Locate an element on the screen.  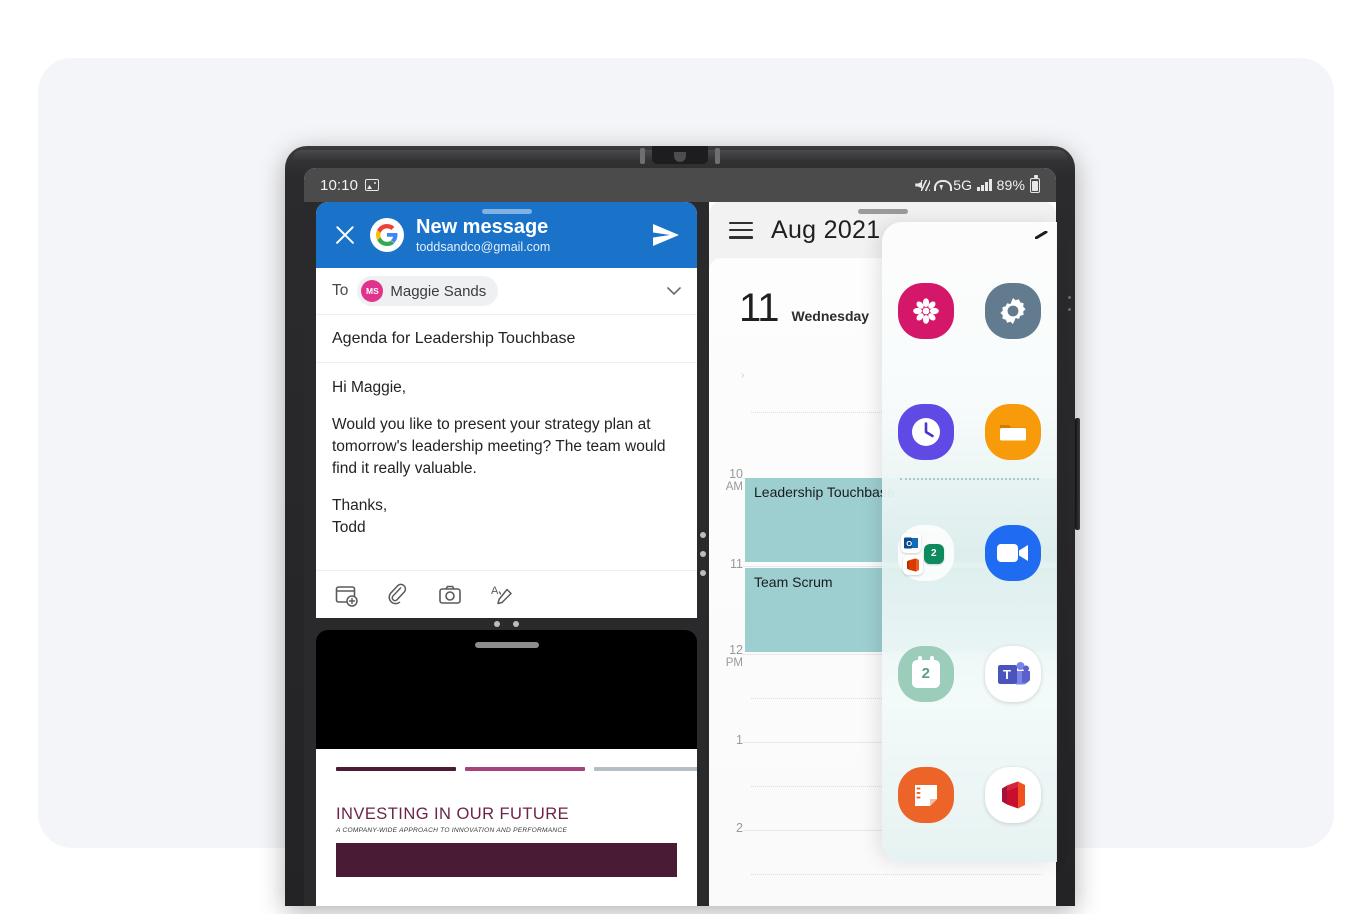
time-label-1: 1 is located at coordinates (739, 740).